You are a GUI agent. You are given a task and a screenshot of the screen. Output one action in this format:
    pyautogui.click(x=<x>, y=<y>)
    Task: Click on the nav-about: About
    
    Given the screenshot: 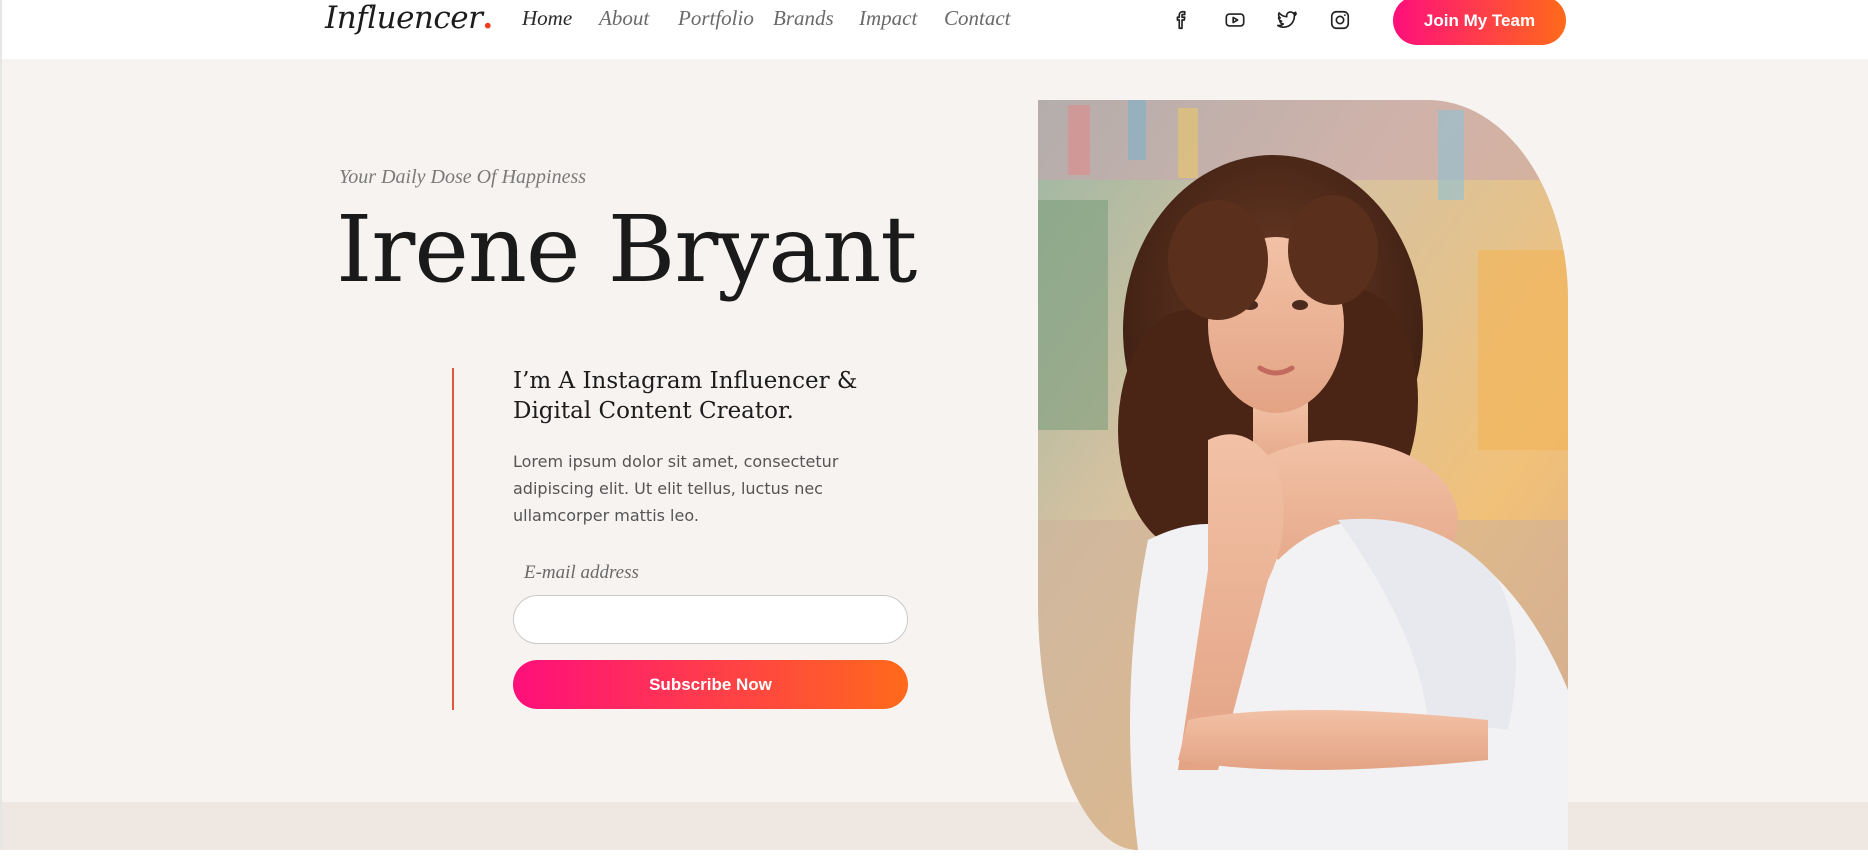 What is the action you would take?
    pyautogui.click(x=624, y=18)
    